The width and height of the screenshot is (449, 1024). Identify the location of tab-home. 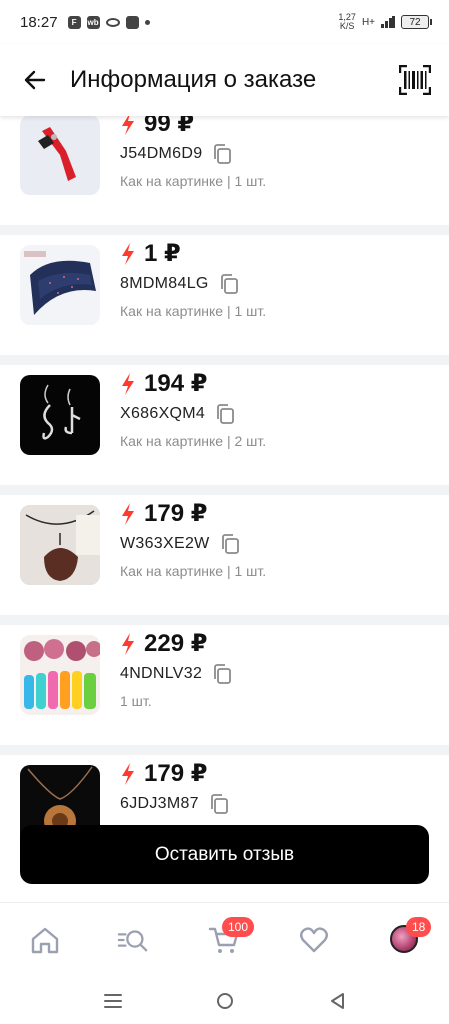
(45, 940).